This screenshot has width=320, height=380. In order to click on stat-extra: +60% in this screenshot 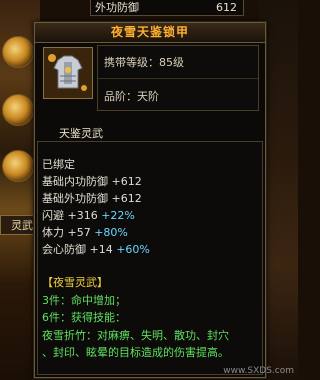, I will do `click(133, 249)`.